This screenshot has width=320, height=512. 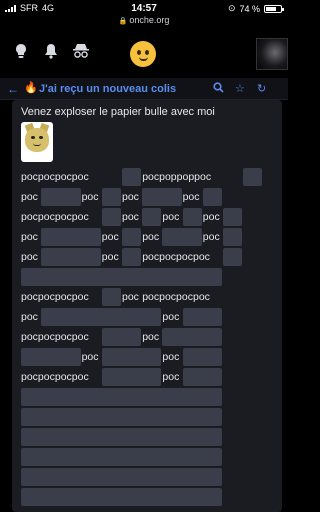 I want to click on address-bar: 🔒 onche.org, so click(x=144, y=20).